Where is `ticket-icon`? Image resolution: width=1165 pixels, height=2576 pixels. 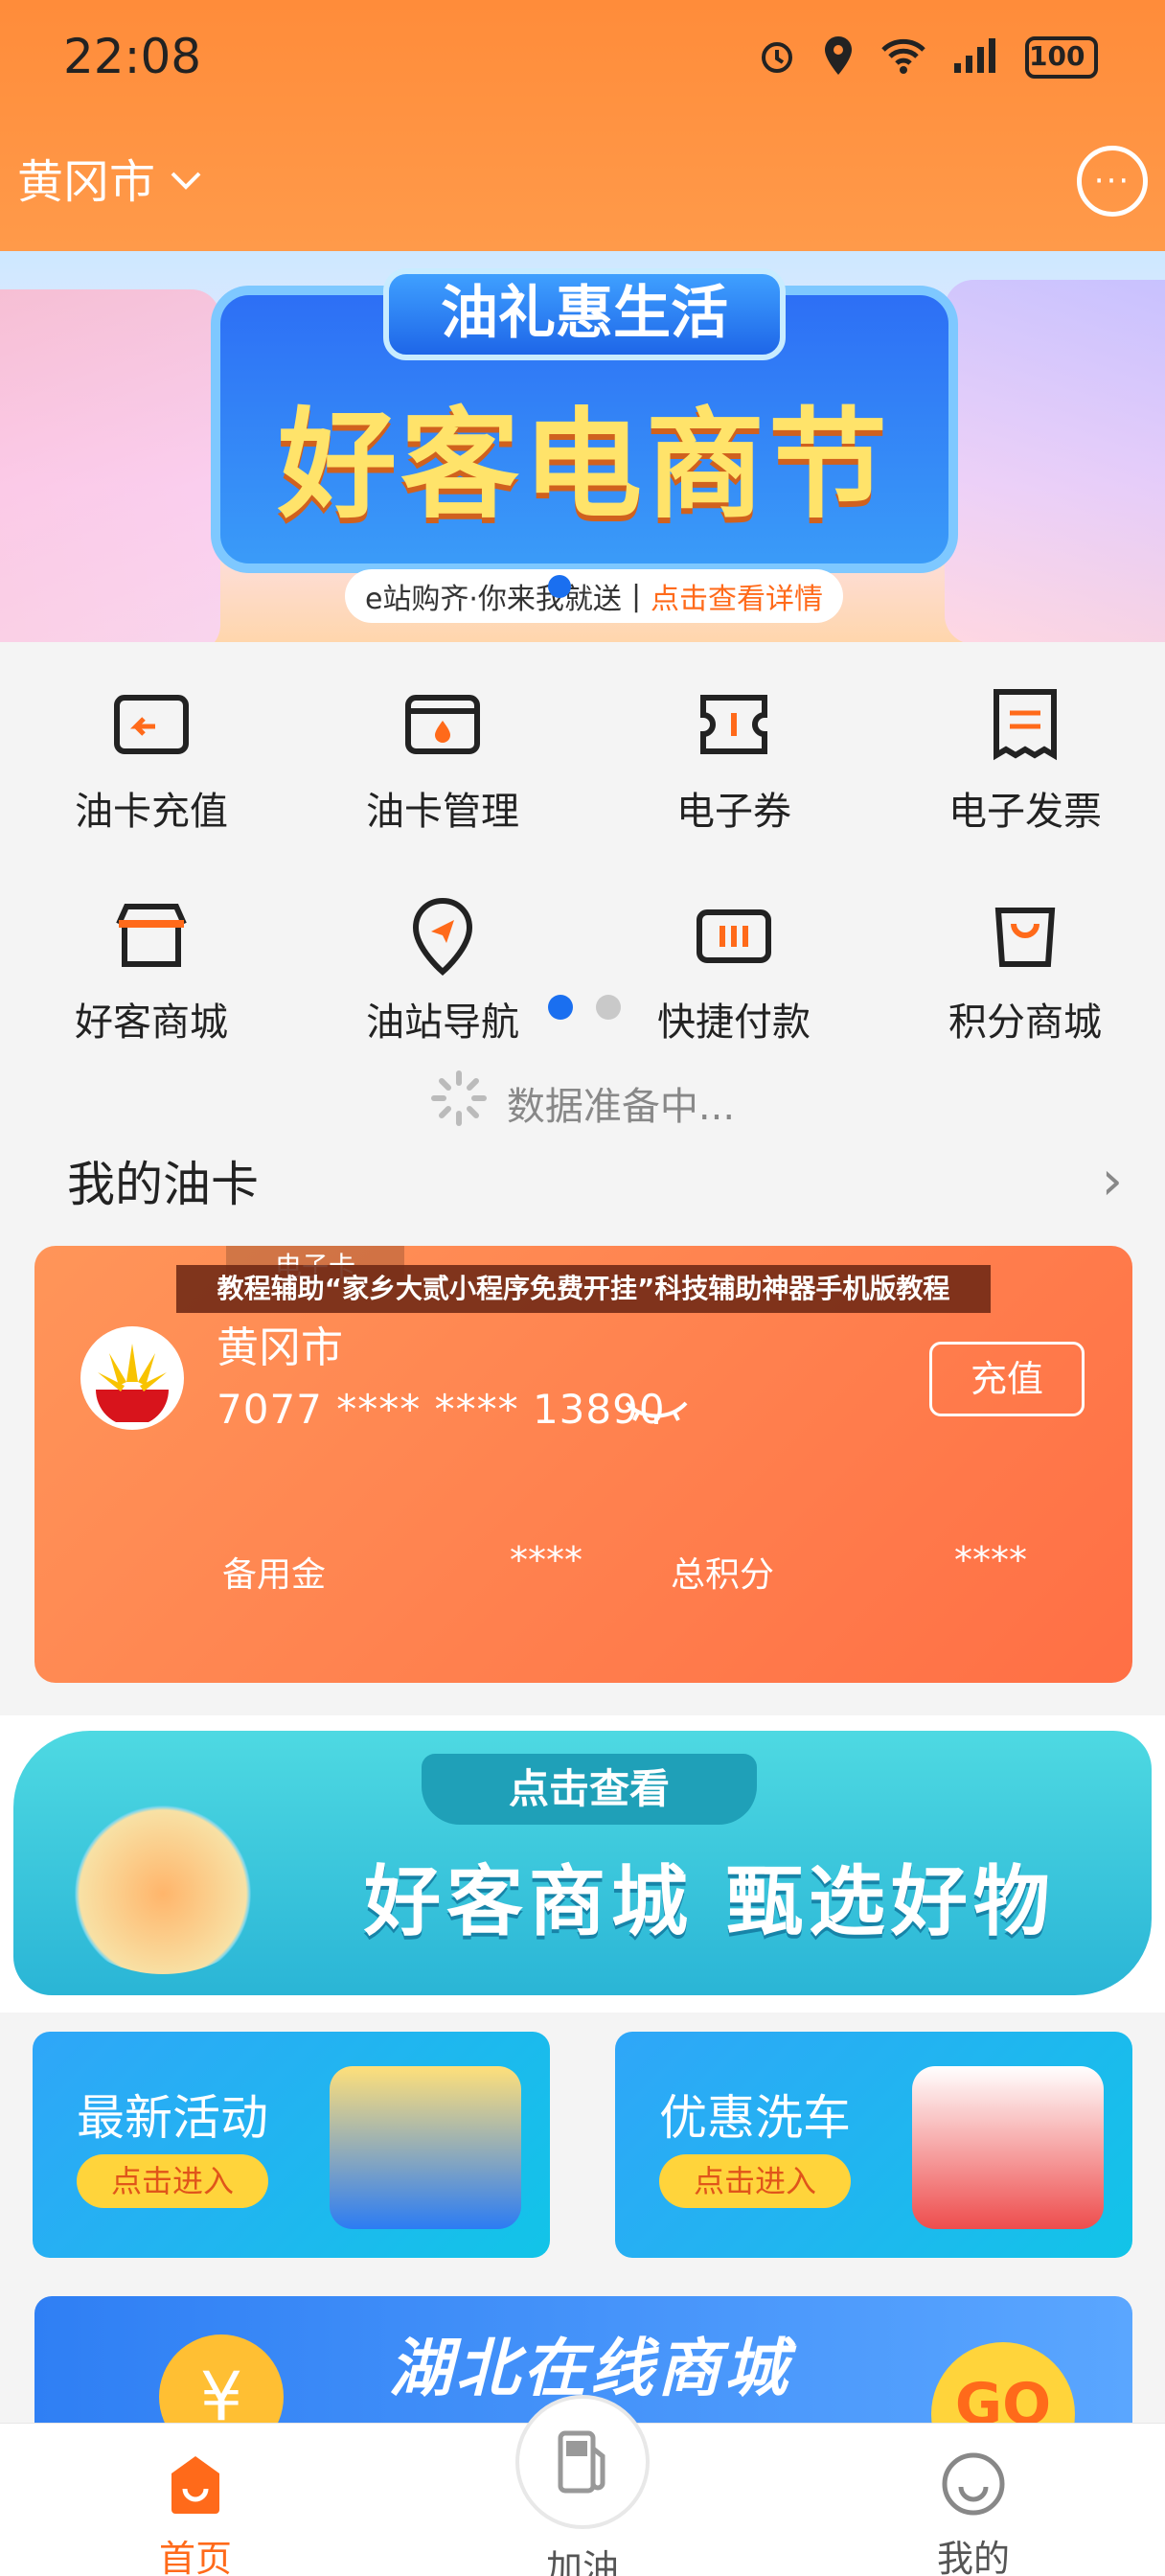 ticket-icon is located at coordinates (734, 724).